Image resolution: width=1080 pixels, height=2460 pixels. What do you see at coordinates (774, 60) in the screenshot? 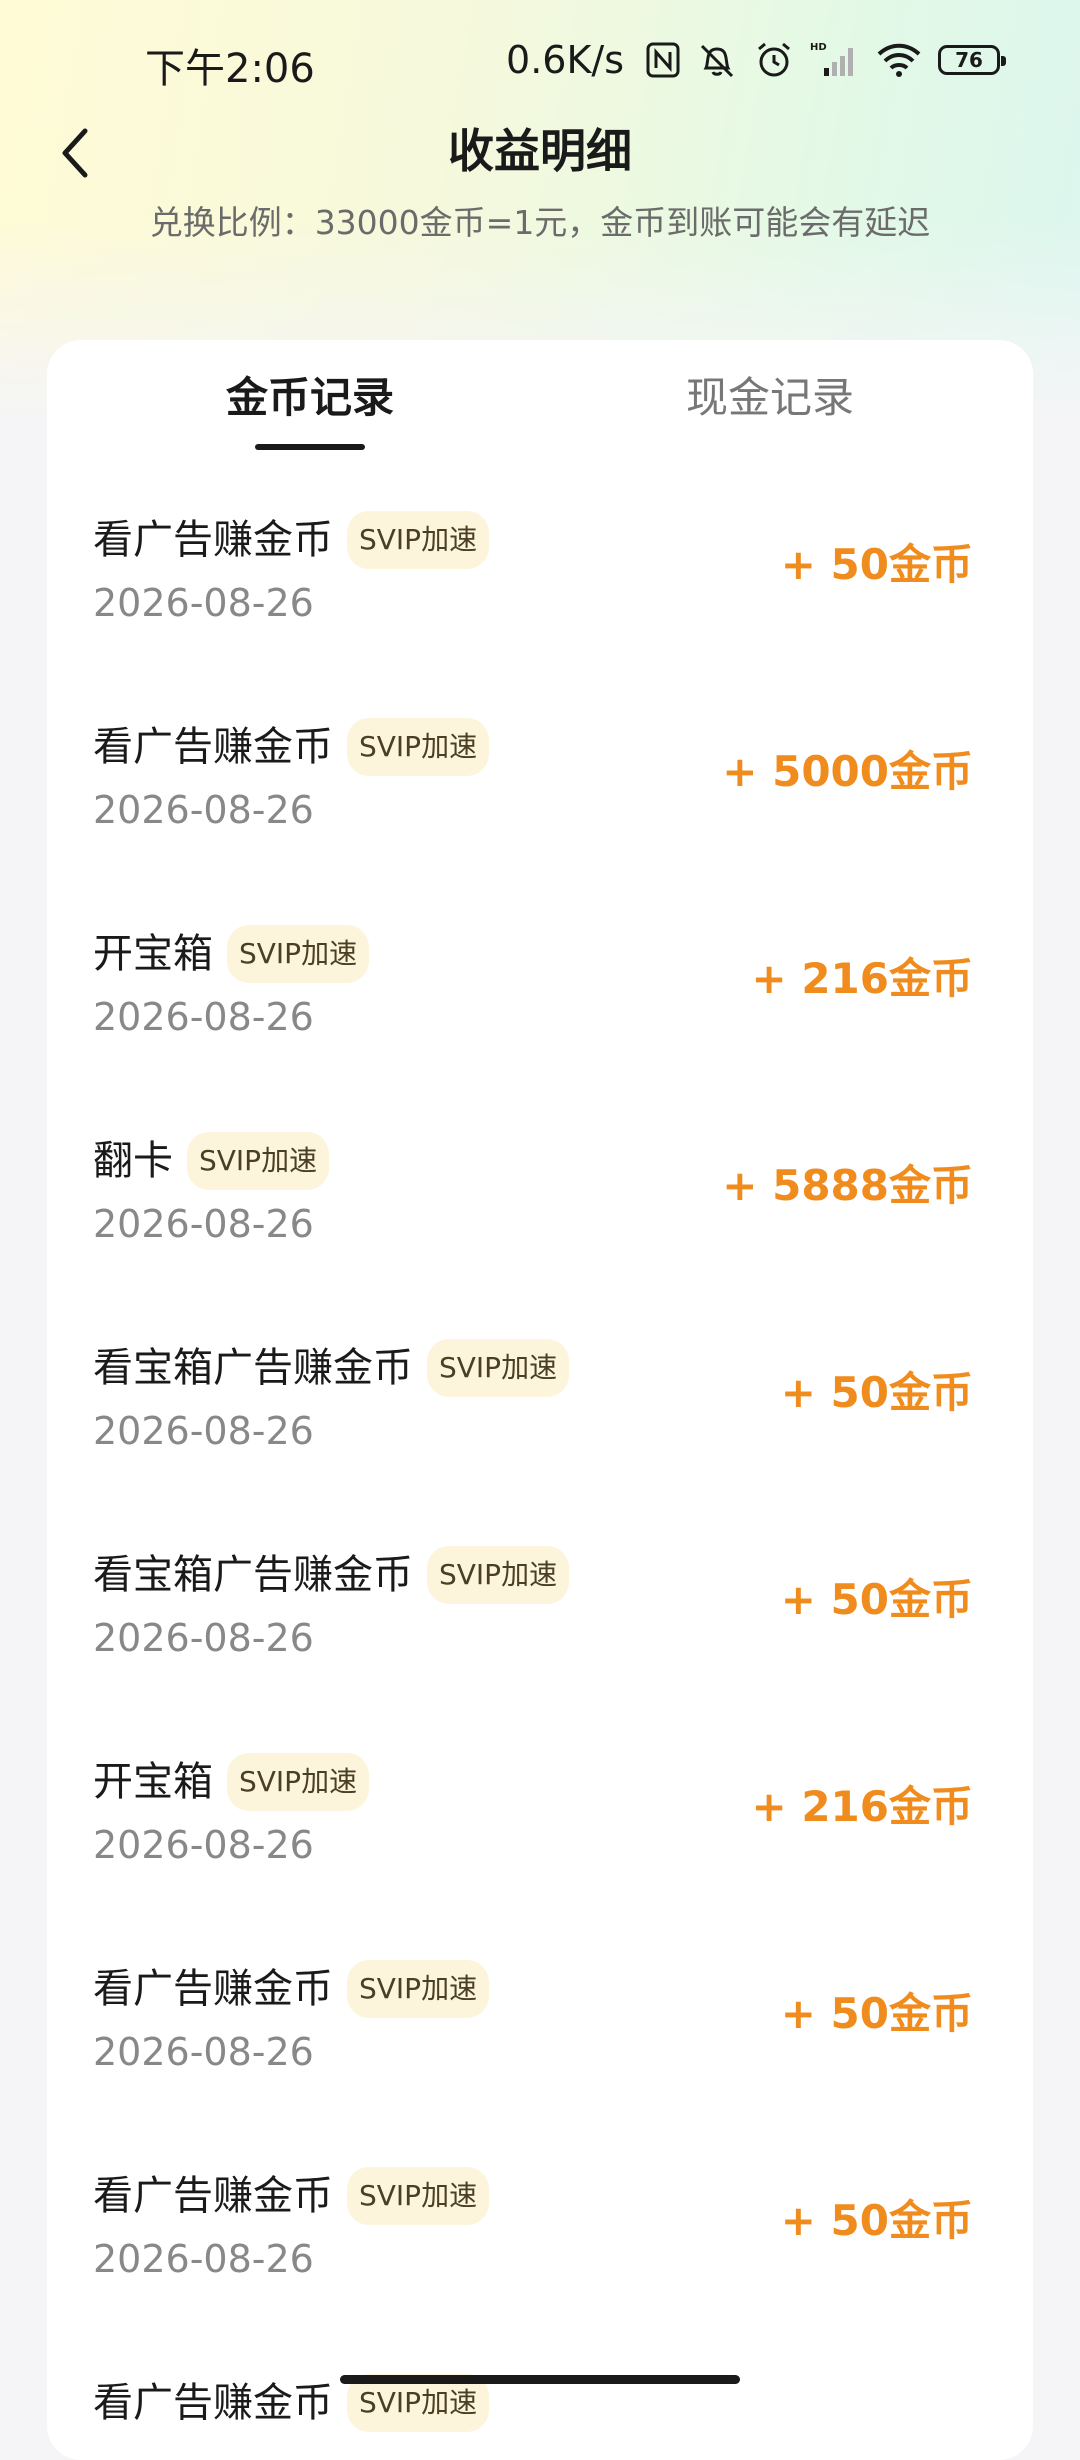
I see `alarm-icon` at bounding box center [774, 60].